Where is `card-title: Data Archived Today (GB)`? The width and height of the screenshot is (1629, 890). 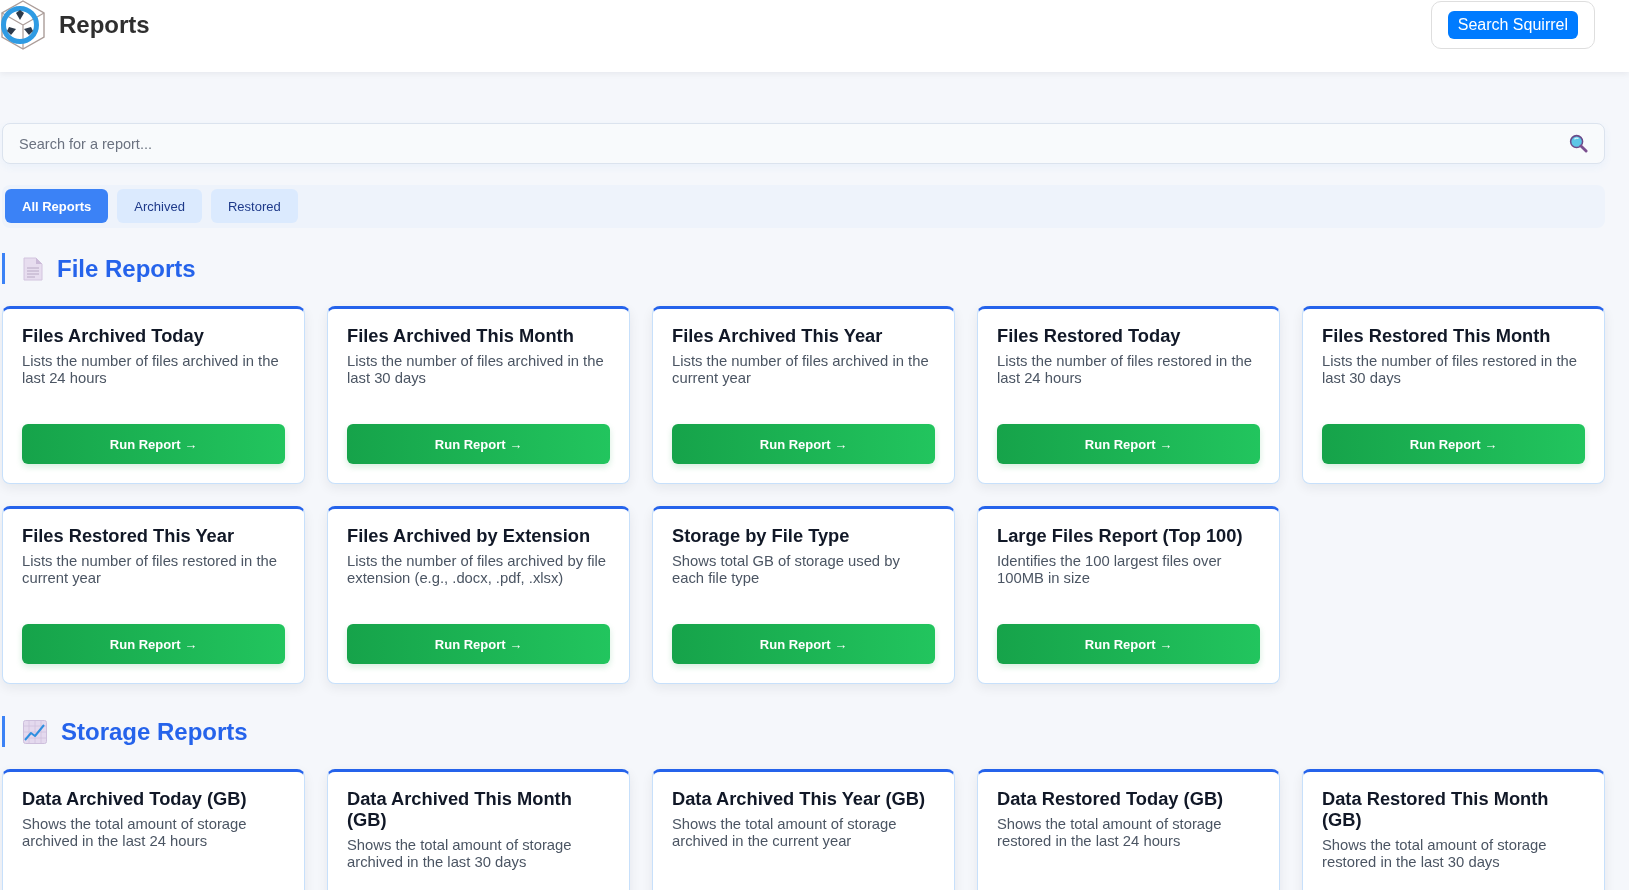
card-title: Data Archived Today (GB) is located at coordinates (135, 798).